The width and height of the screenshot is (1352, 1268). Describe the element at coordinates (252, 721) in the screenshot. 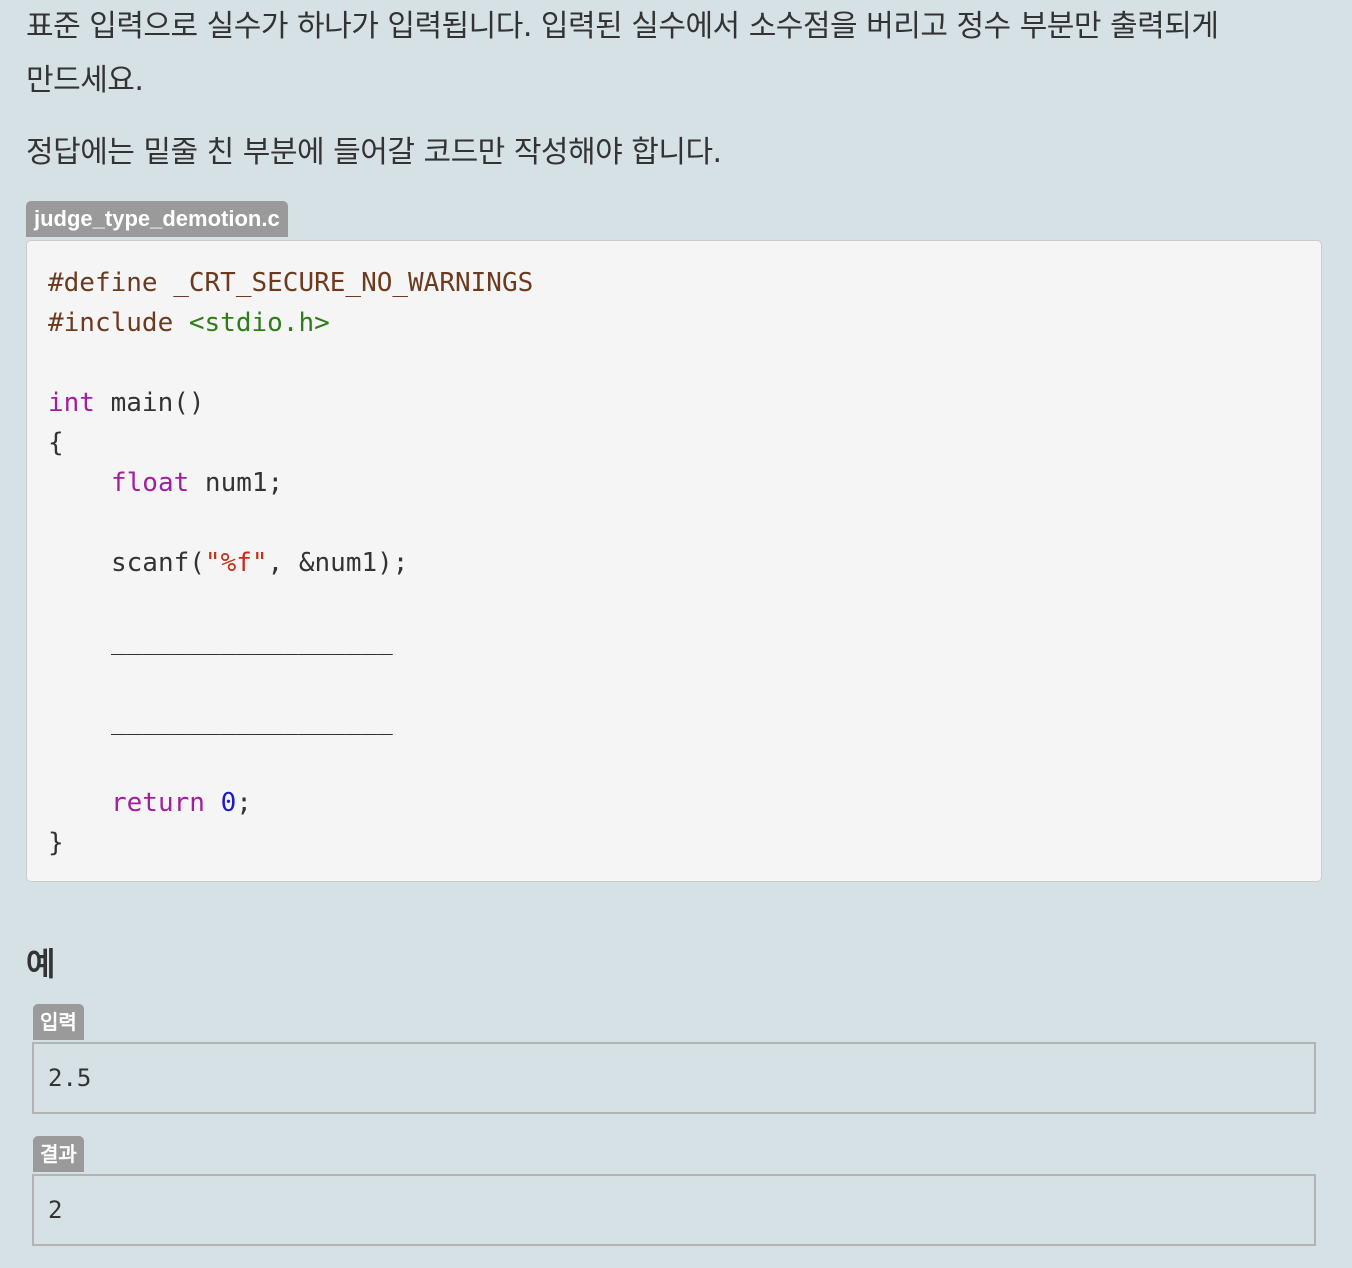

I see `code-blank-2: __________________` at that location.